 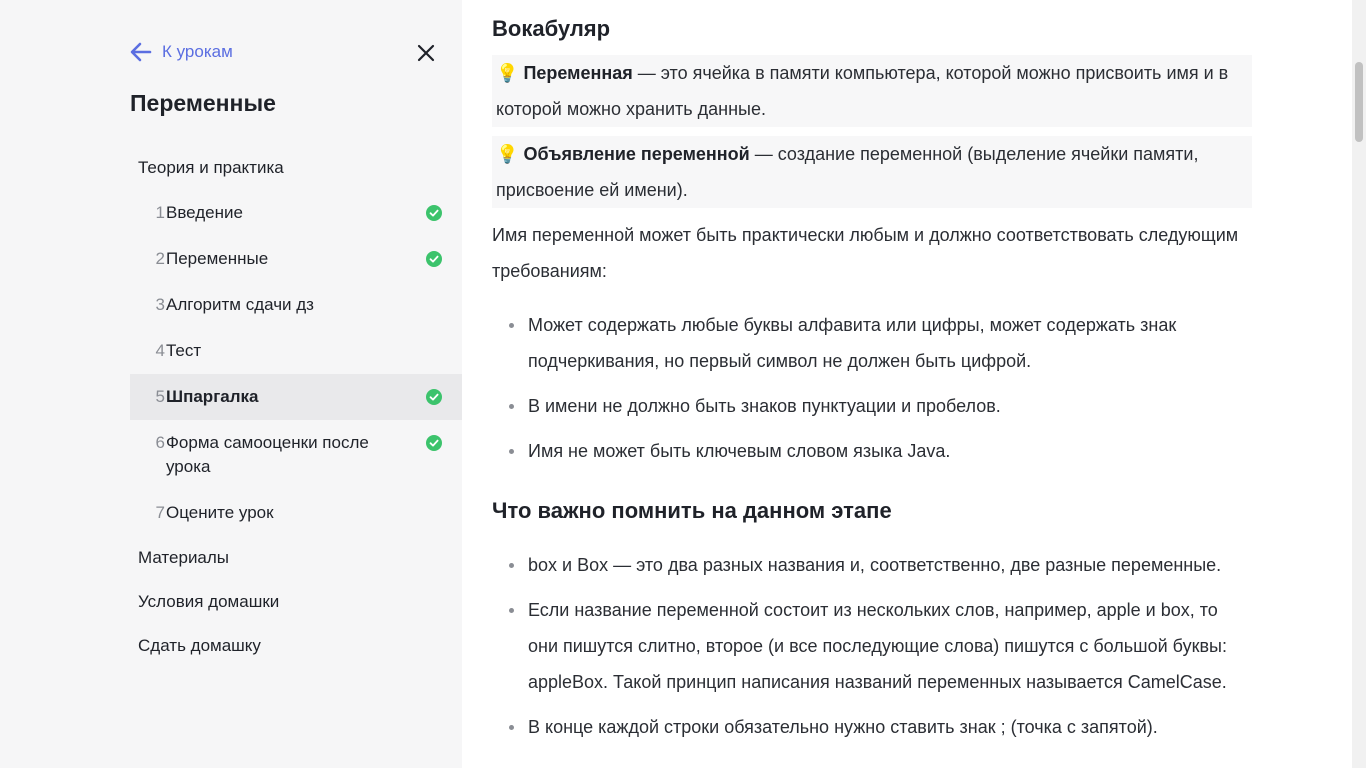 I want to click on nav-section-hw-conditions: Условия домашки, so click(x=296, y=602).